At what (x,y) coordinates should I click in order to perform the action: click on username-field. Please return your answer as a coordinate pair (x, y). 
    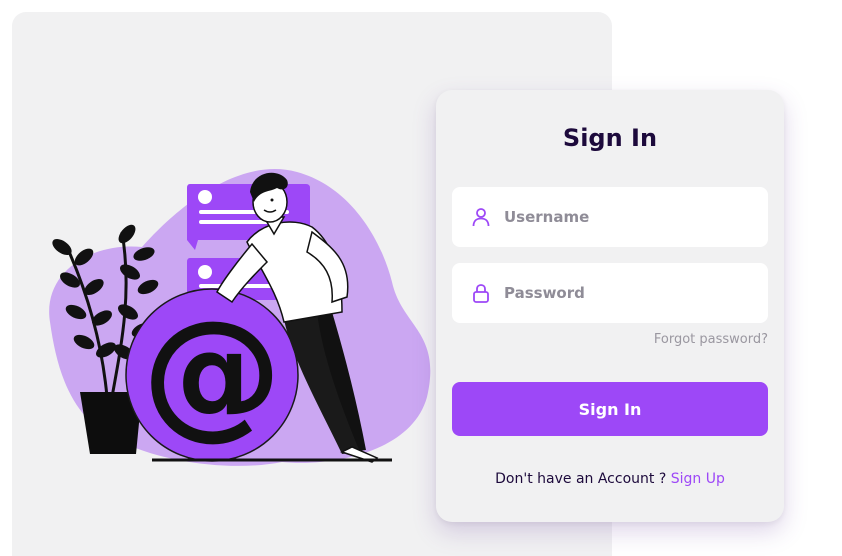
    Looking at the image, I should click on (610, 217).